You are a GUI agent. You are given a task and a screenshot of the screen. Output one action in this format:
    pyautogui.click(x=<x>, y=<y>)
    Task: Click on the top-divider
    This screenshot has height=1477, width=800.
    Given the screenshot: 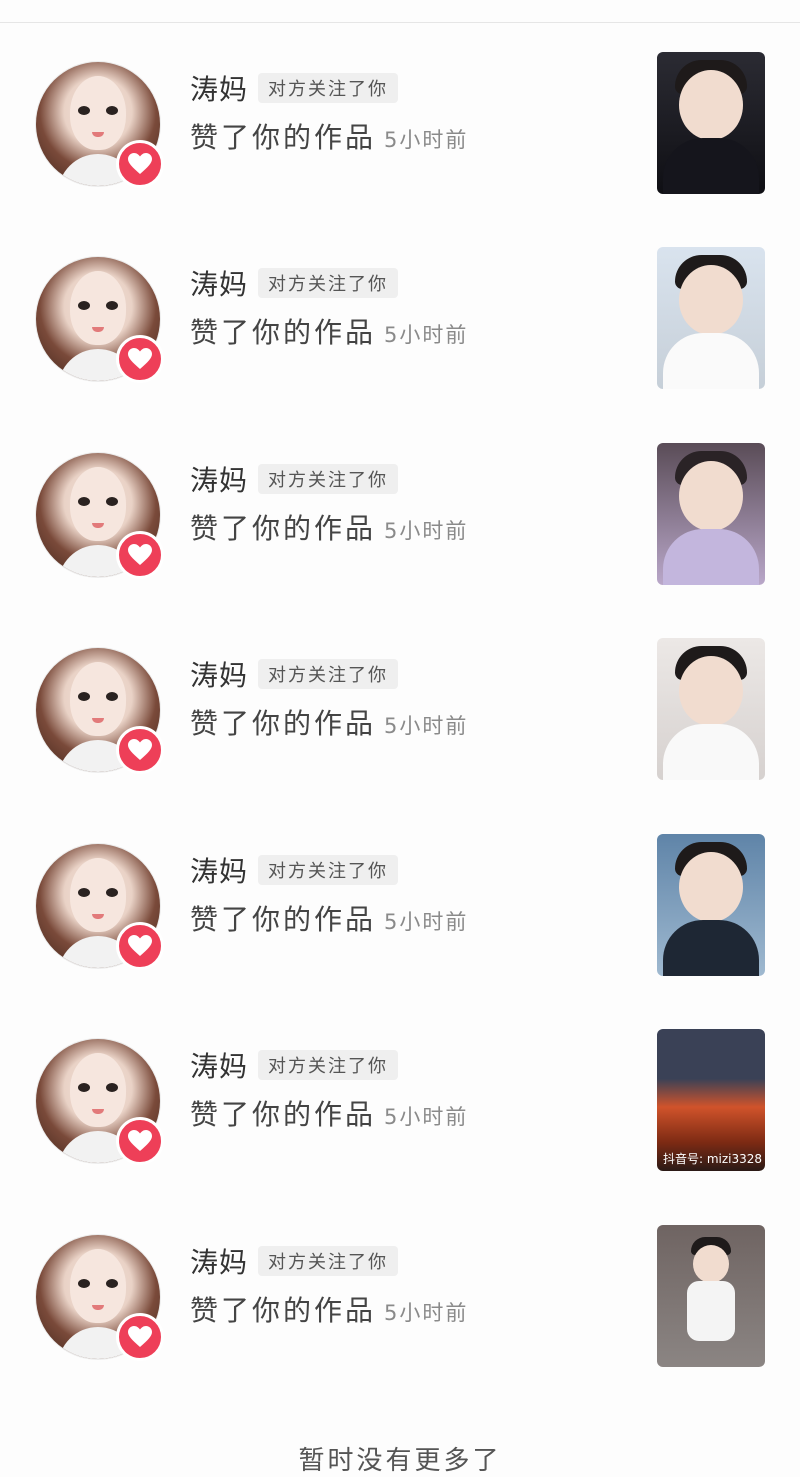 What is the action you would take?
    pyautogui.click(x=400, y=22)
    